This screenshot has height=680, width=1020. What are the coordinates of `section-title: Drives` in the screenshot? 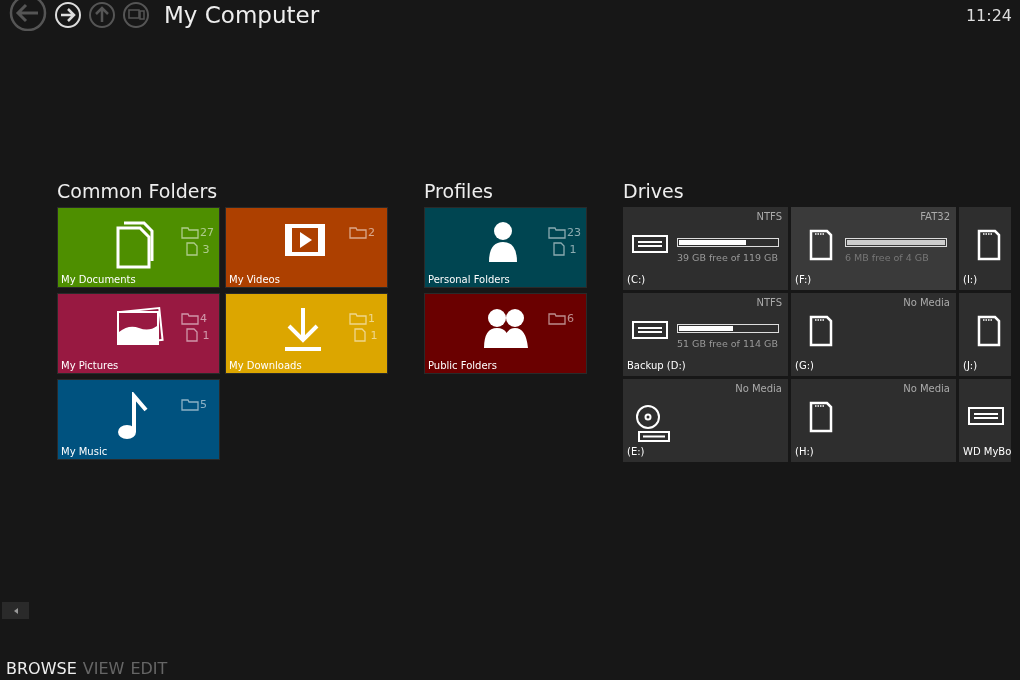 It's located at (654, 191).